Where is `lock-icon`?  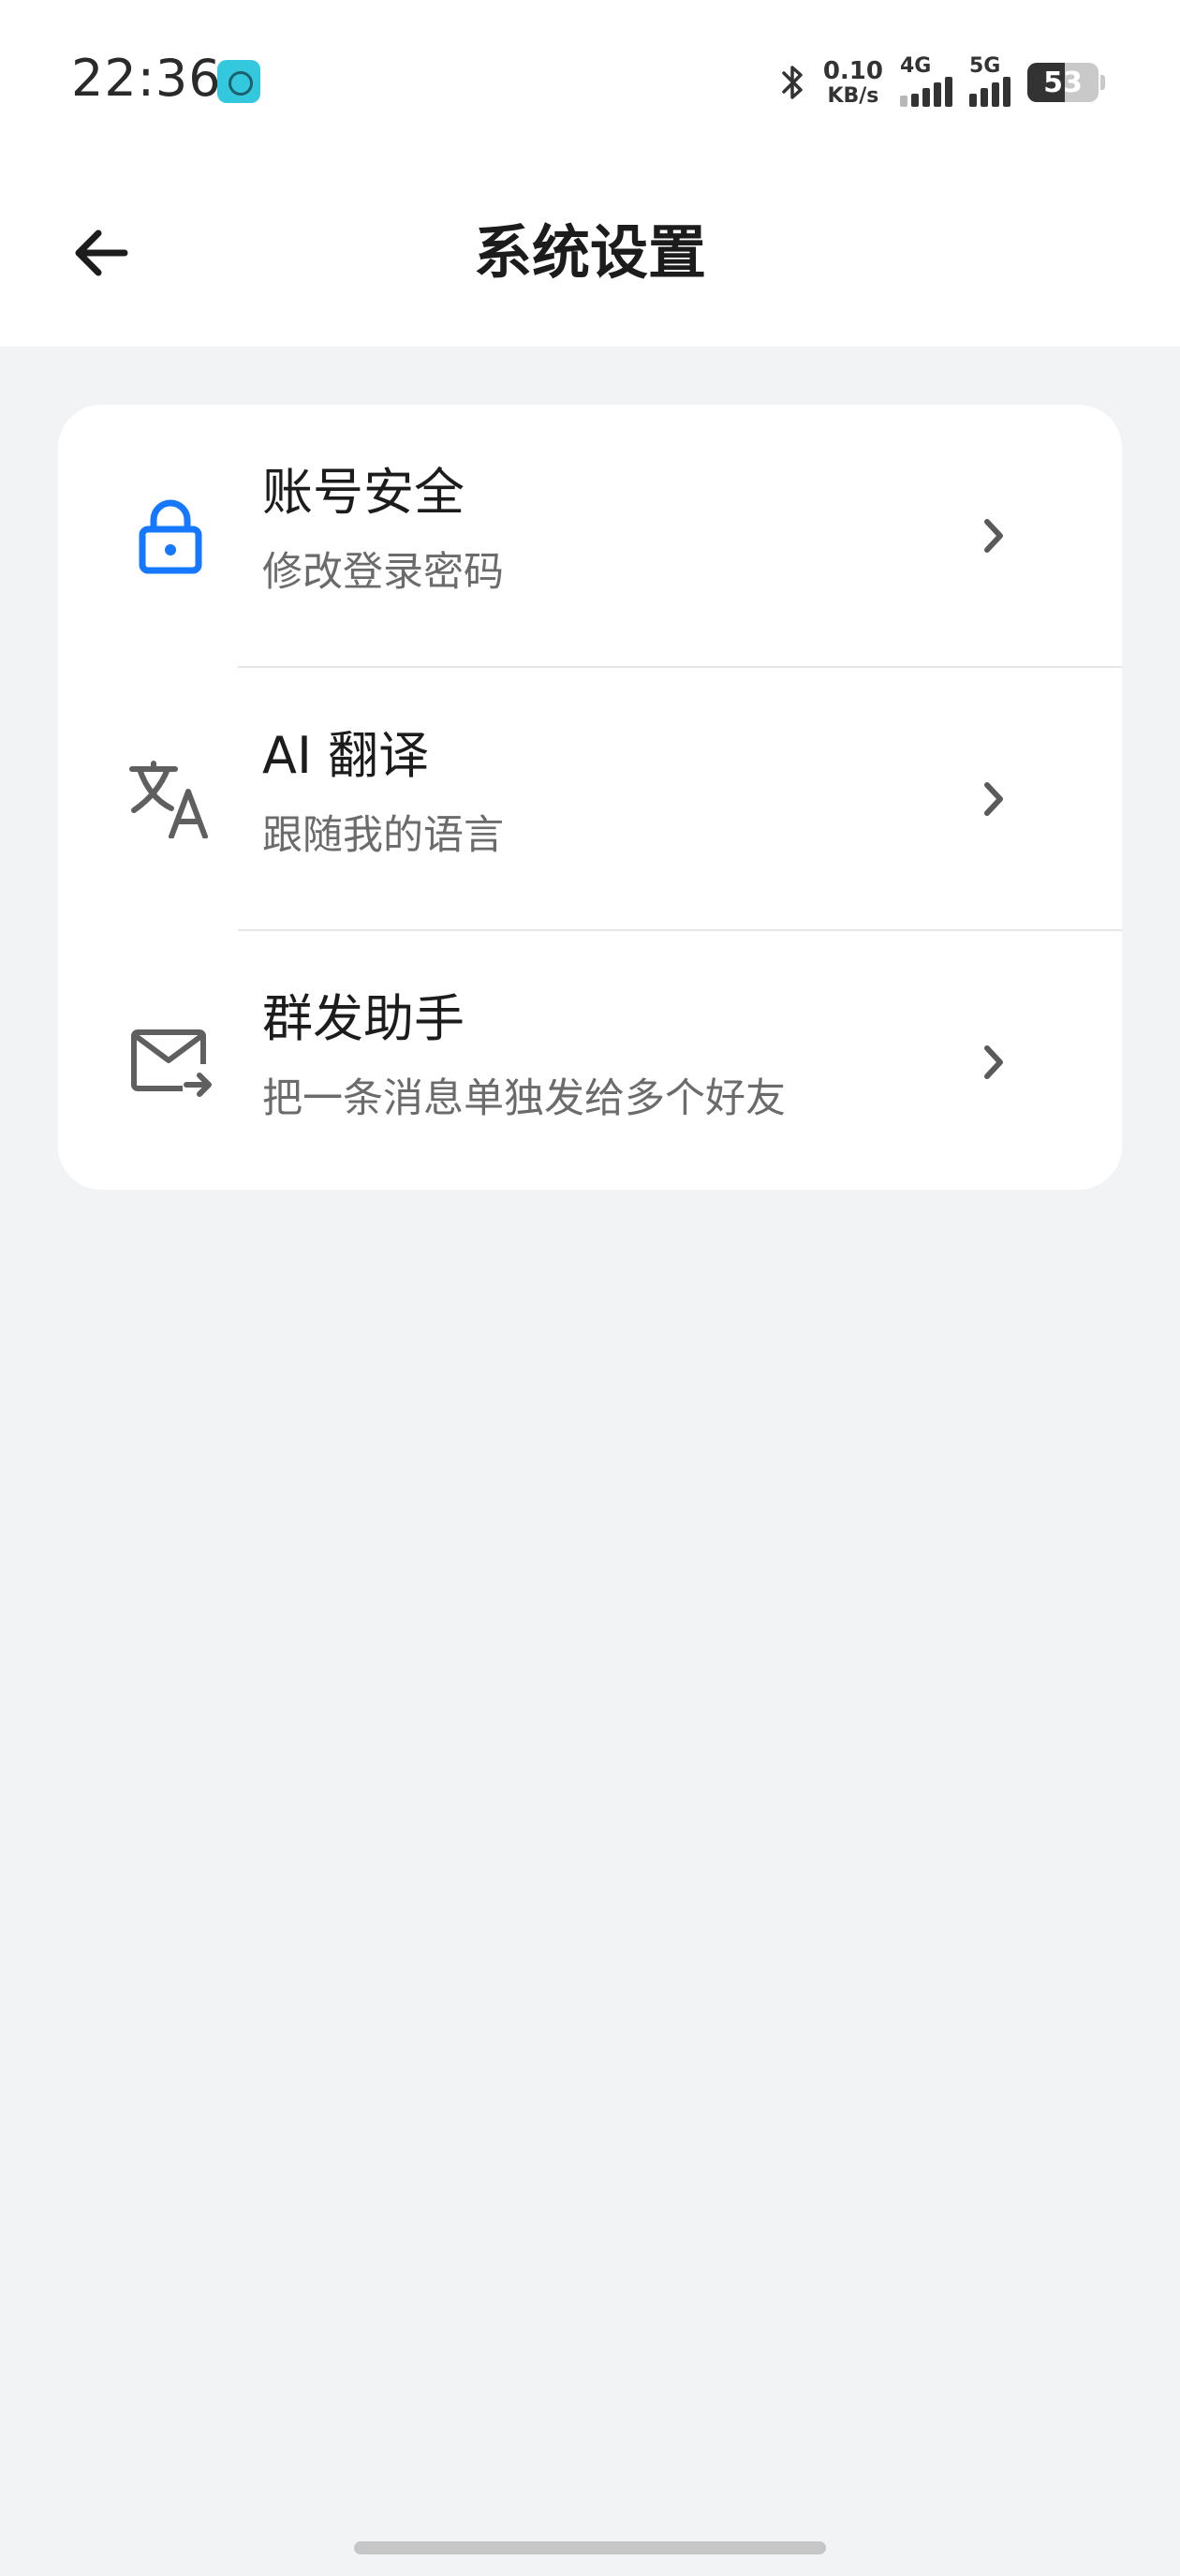 lock-icon is located at coordinates (171, 536).